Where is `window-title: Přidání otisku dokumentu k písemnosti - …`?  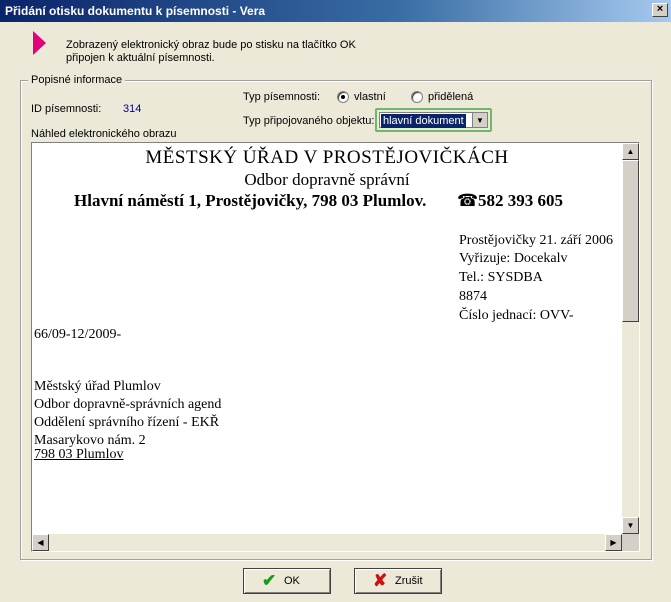
window-title: Přidání otisku dokumentu k písemnosti - … is located at coordinates (135, 11).